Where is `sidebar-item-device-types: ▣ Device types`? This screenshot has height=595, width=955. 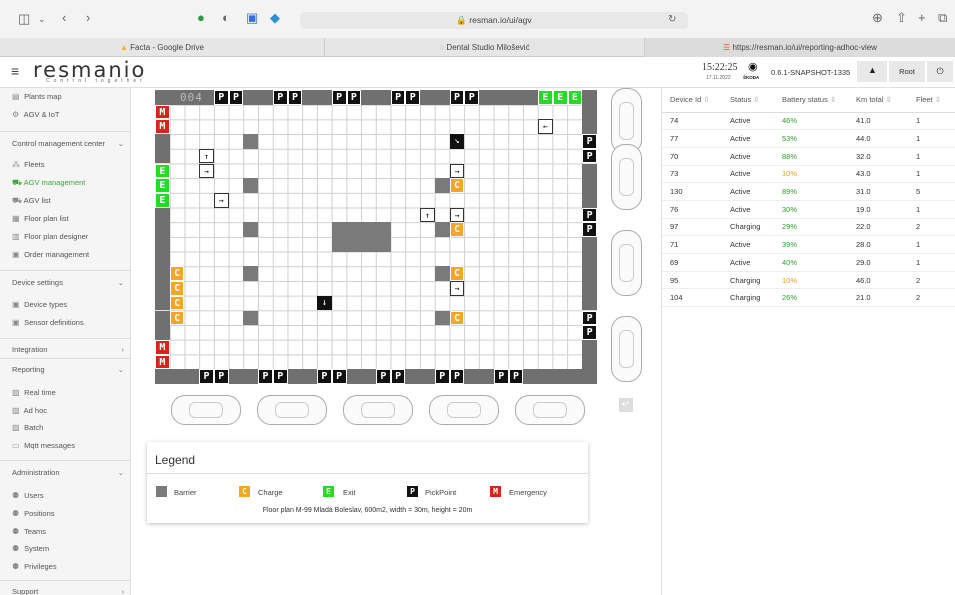
sidebar-item-device-types: ▣ Device types is located at coordinates (39, 304).